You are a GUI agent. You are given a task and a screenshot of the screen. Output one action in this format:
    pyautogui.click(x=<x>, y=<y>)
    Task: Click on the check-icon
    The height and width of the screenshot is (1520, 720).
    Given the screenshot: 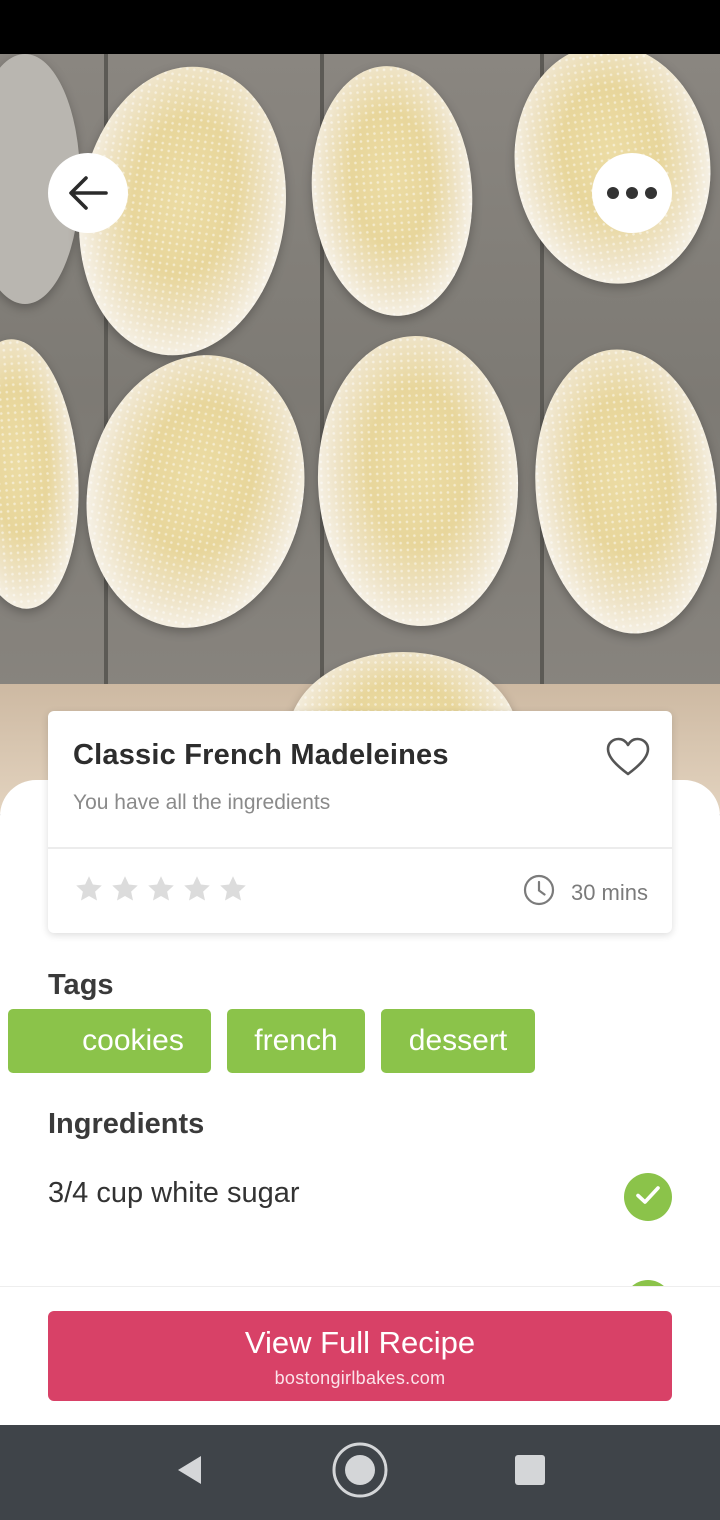 What is the action you would take?
    pyautogui.click(x=648, y=1197)
    